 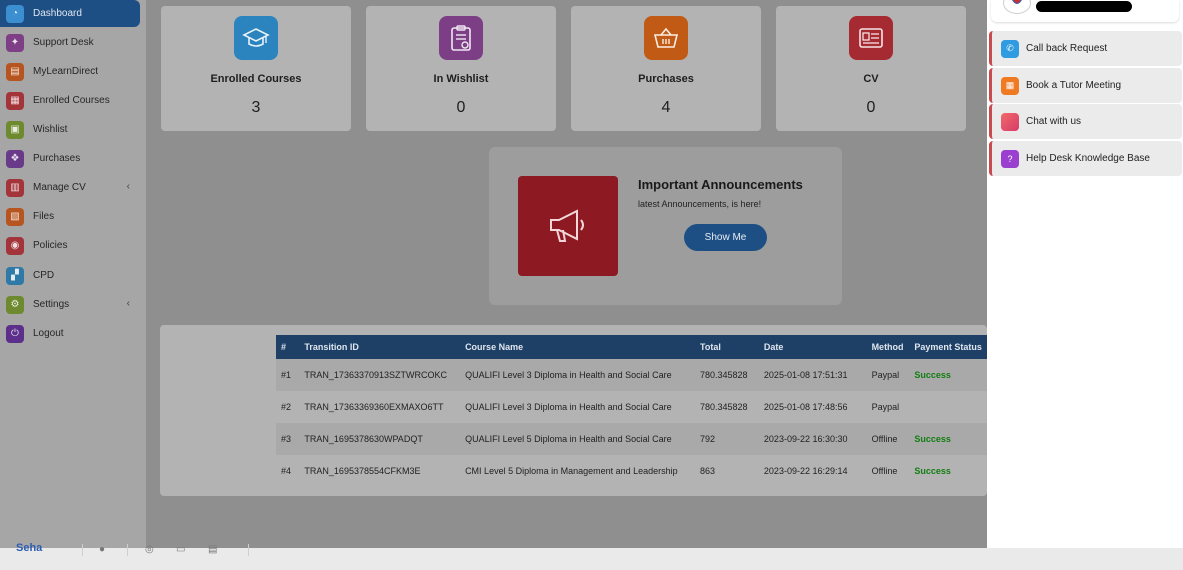 What do you see at coordinates (15, 333) in the screenshot?
I see `logout-icon: ⏻` at bounding box center [15, 333].